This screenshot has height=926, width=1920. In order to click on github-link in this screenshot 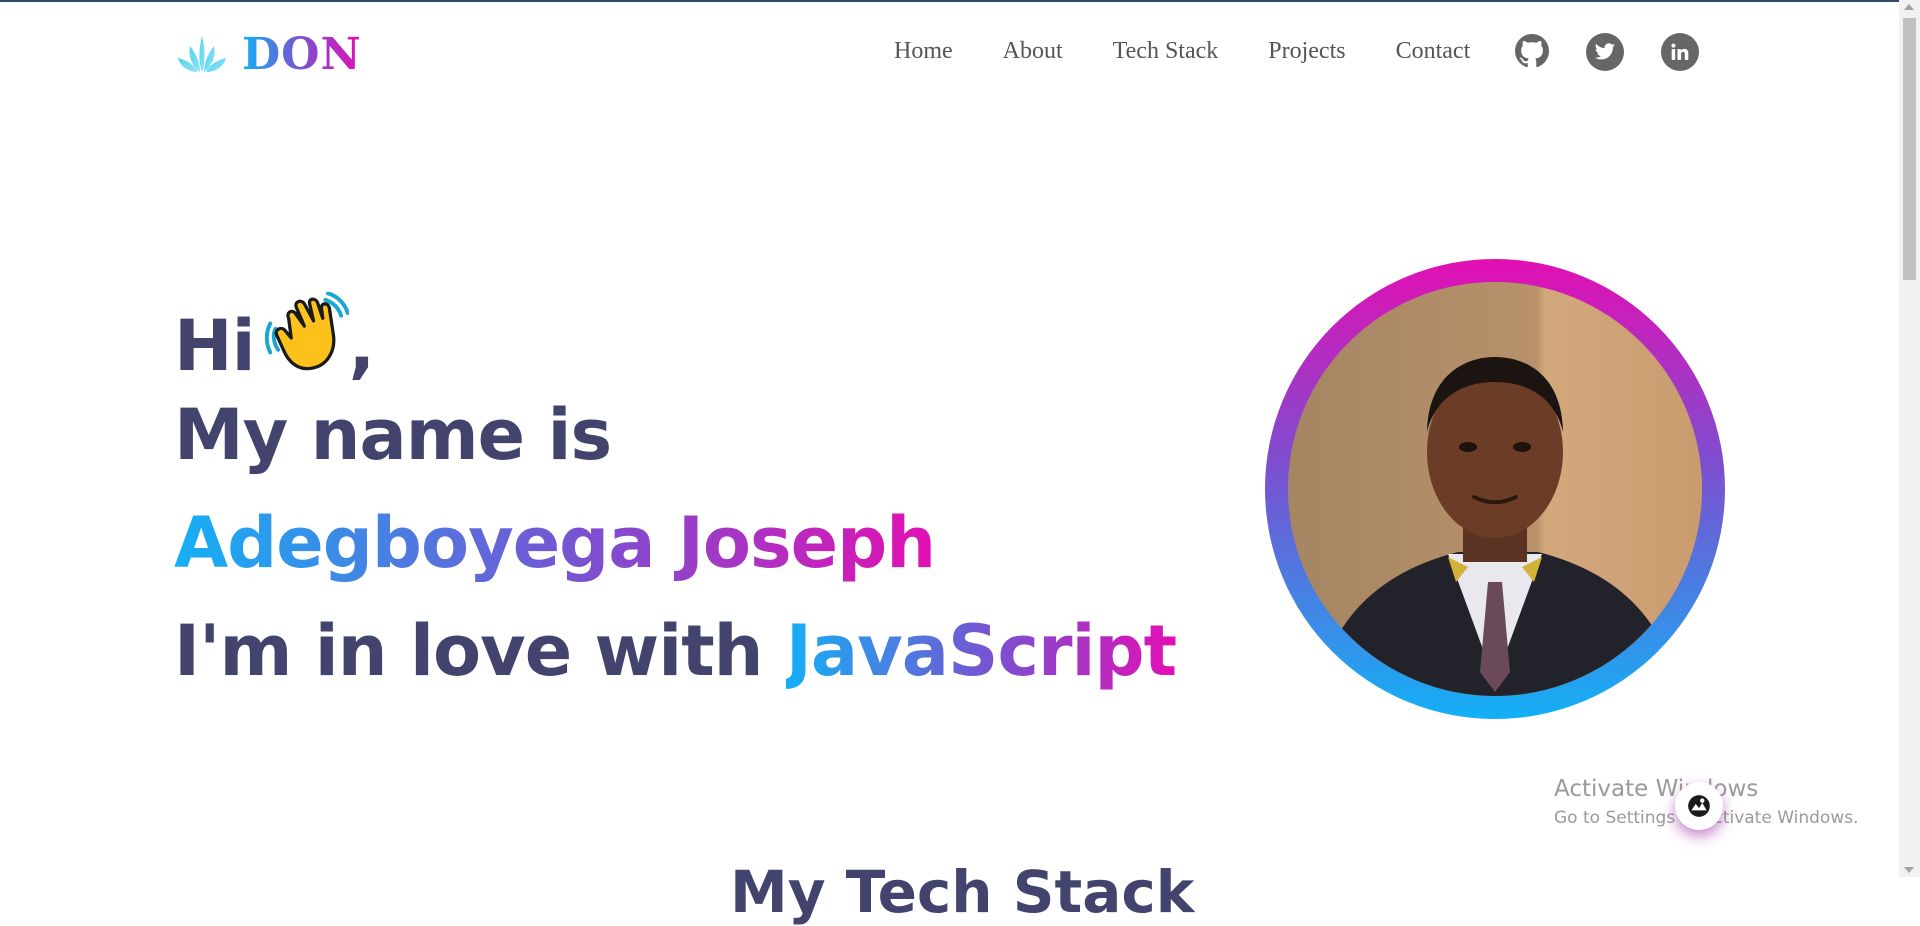, I will do `click(1532, 51)`.